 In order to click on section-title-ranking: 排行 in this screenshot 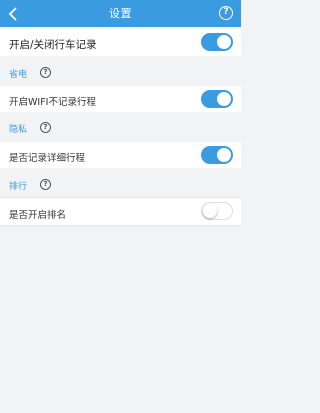, I will do `click(18, 187)`.